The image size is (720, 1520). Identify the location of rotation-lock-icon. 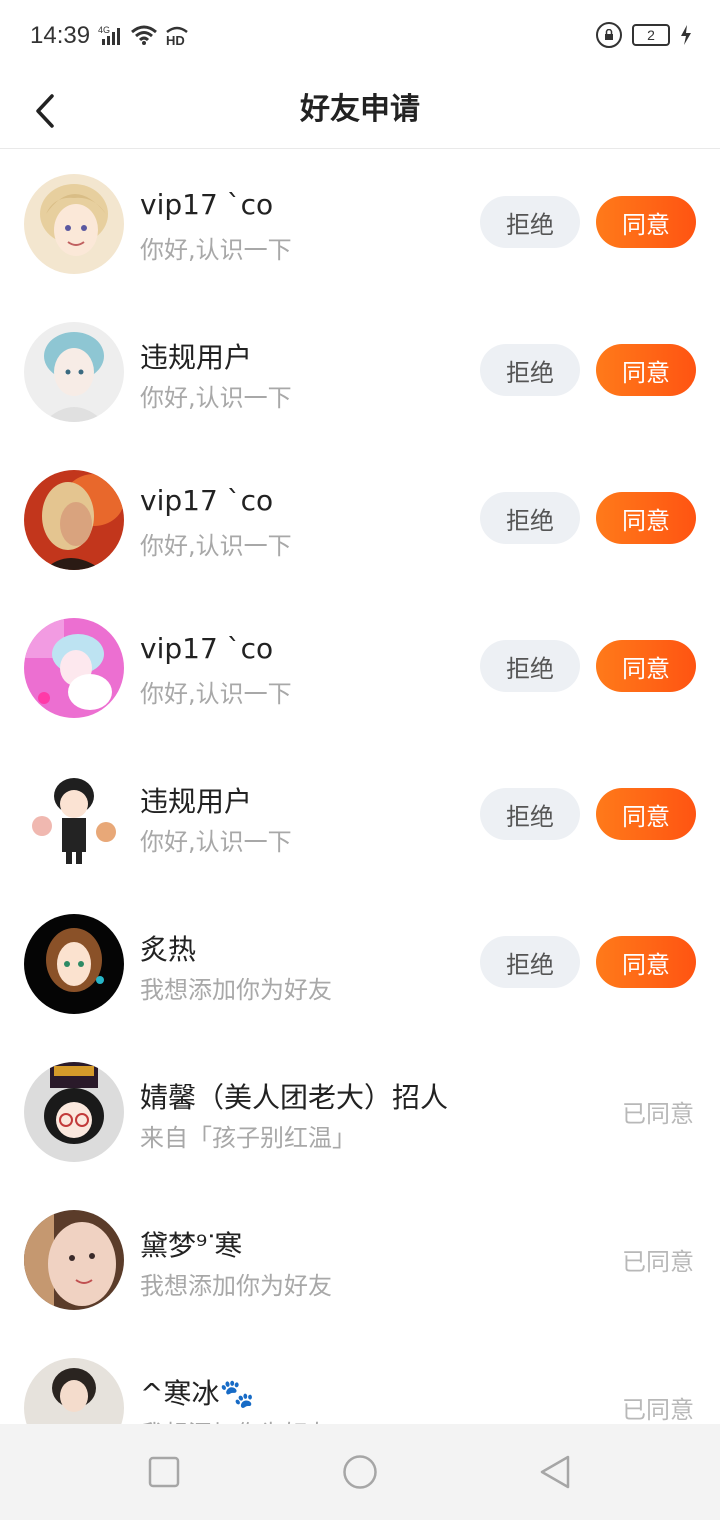
(609, 35).